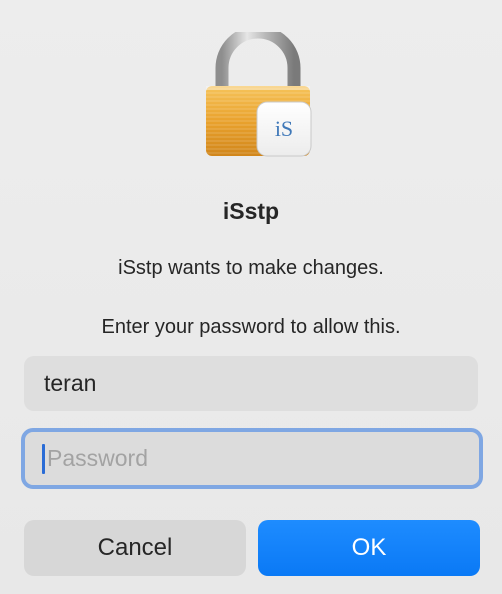  Describe the element at coordinates (251, 268) in the screenshot. I see `dialog-message: iSstp wants to make changes.` at that location.